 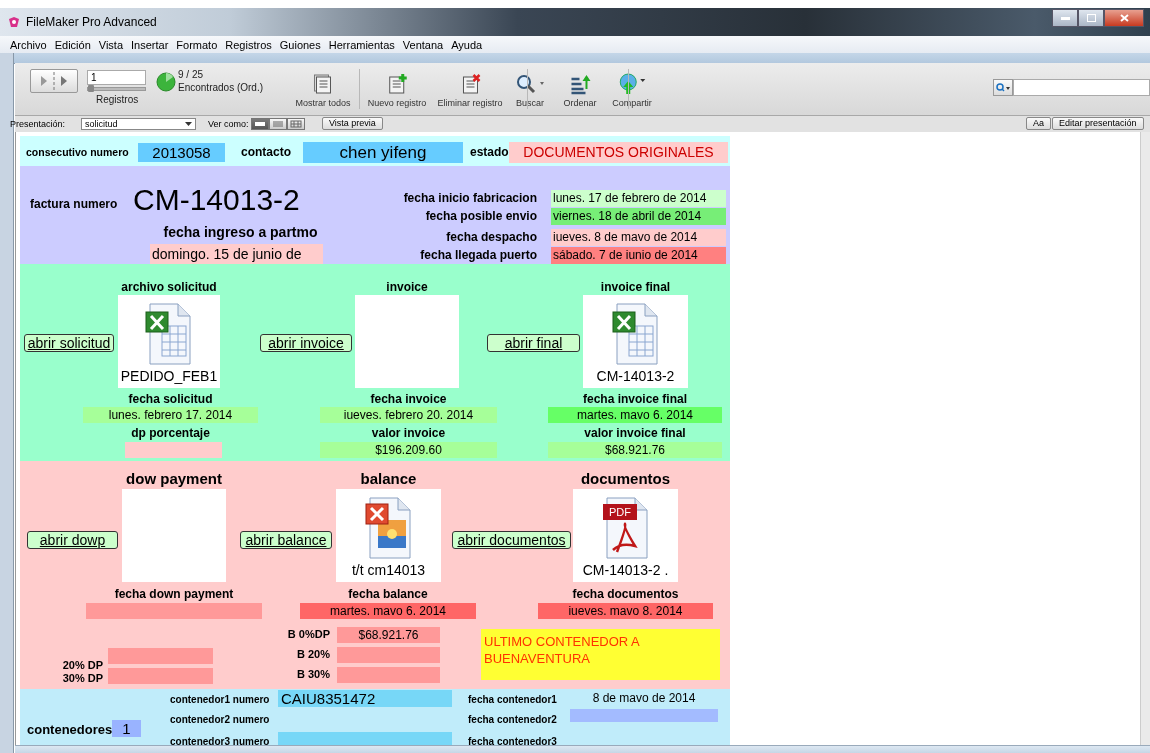 What do you see at coordinates (638, 255) in the screenshot?
I see `date-field: sábado. 7 de iunio de 2014` at bounding box center [638, 255].